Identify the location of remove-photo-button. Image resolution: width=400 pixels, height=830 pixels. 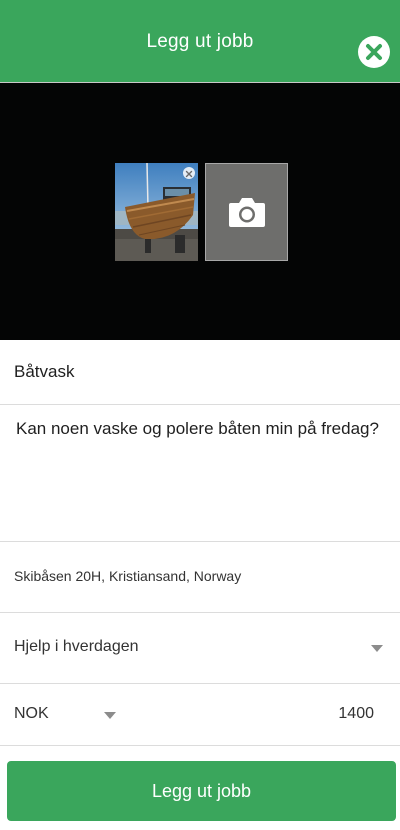
(189, 173).